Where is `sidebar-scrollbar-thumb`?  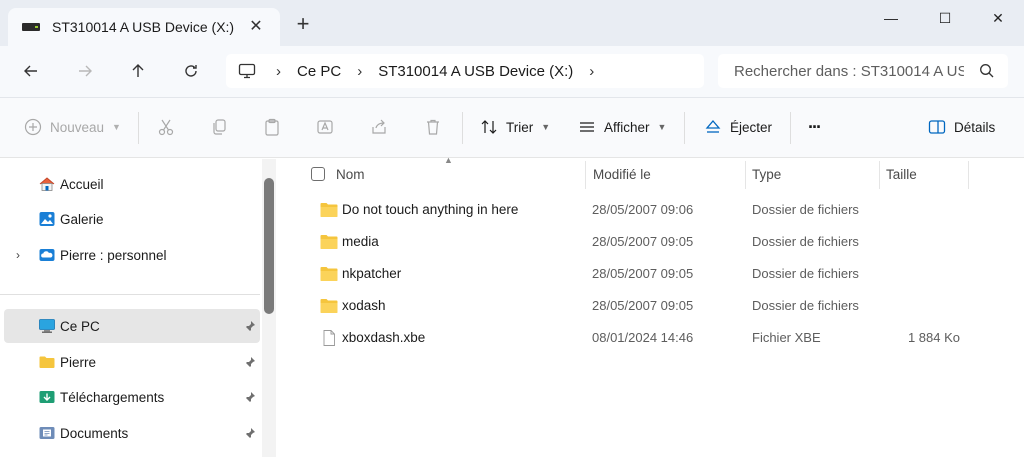 sidebar-scrollbar-thumb is located at coordinates (269, 246).